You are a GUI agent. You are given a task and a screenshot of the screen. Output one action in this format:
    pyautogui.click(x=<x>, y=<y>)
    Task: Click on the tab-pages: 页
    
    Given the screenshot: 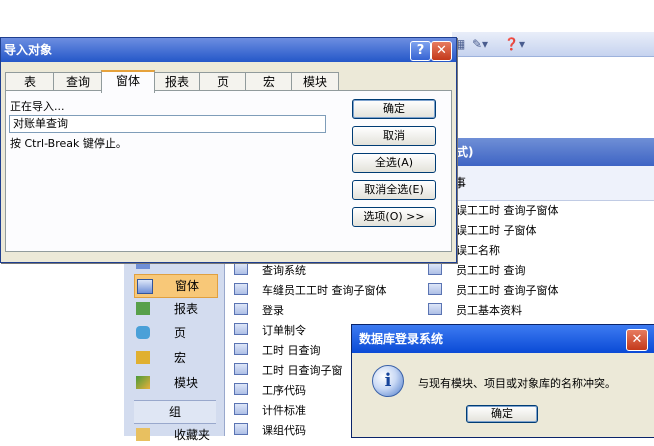 What is the action you would take?
    pyautogui.click(x=223, y=81)
    